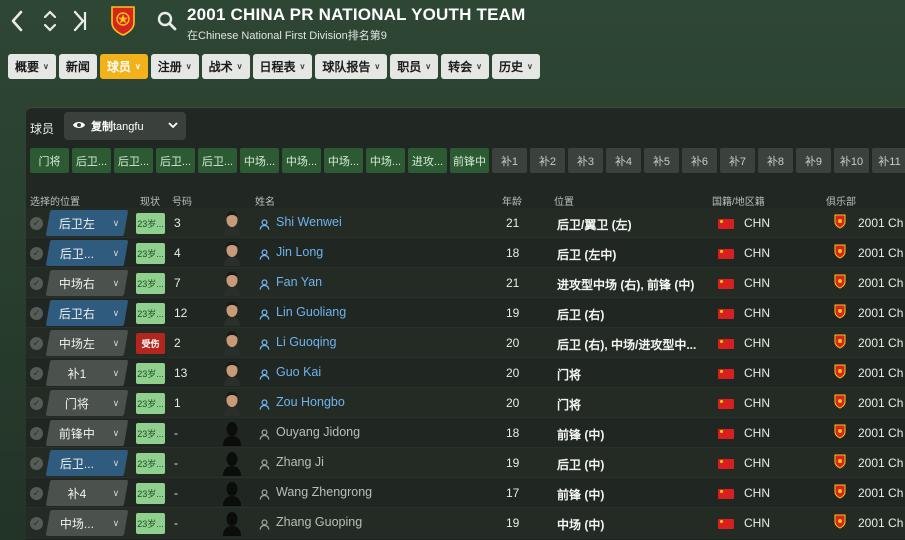  What do you see at coordinates (310, 402) in the screenshot?
I see `player-name-link: Zou Hongbo` at bounding box center [310, 402].